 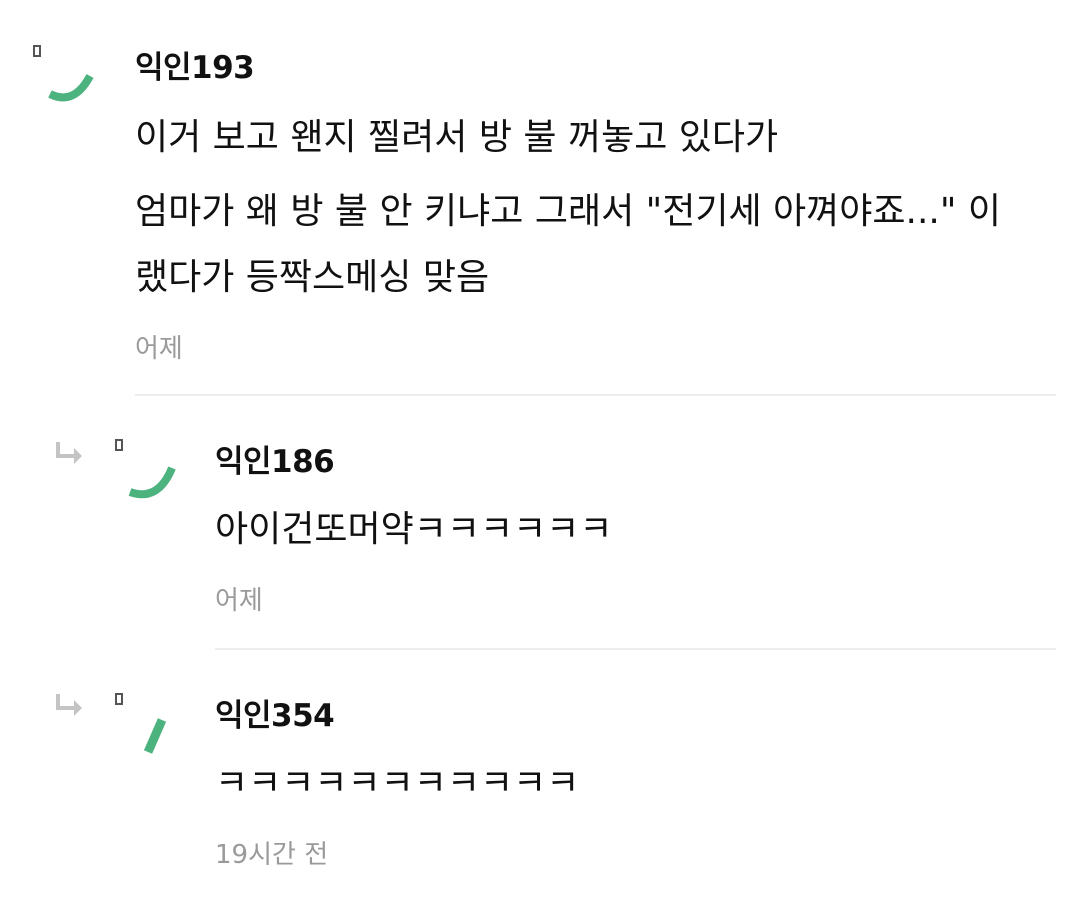 I want to click on comment-text-line: 아이건또머약ㅋㅋㅋㅋㅋㅋ, so click(x=414, y=529).